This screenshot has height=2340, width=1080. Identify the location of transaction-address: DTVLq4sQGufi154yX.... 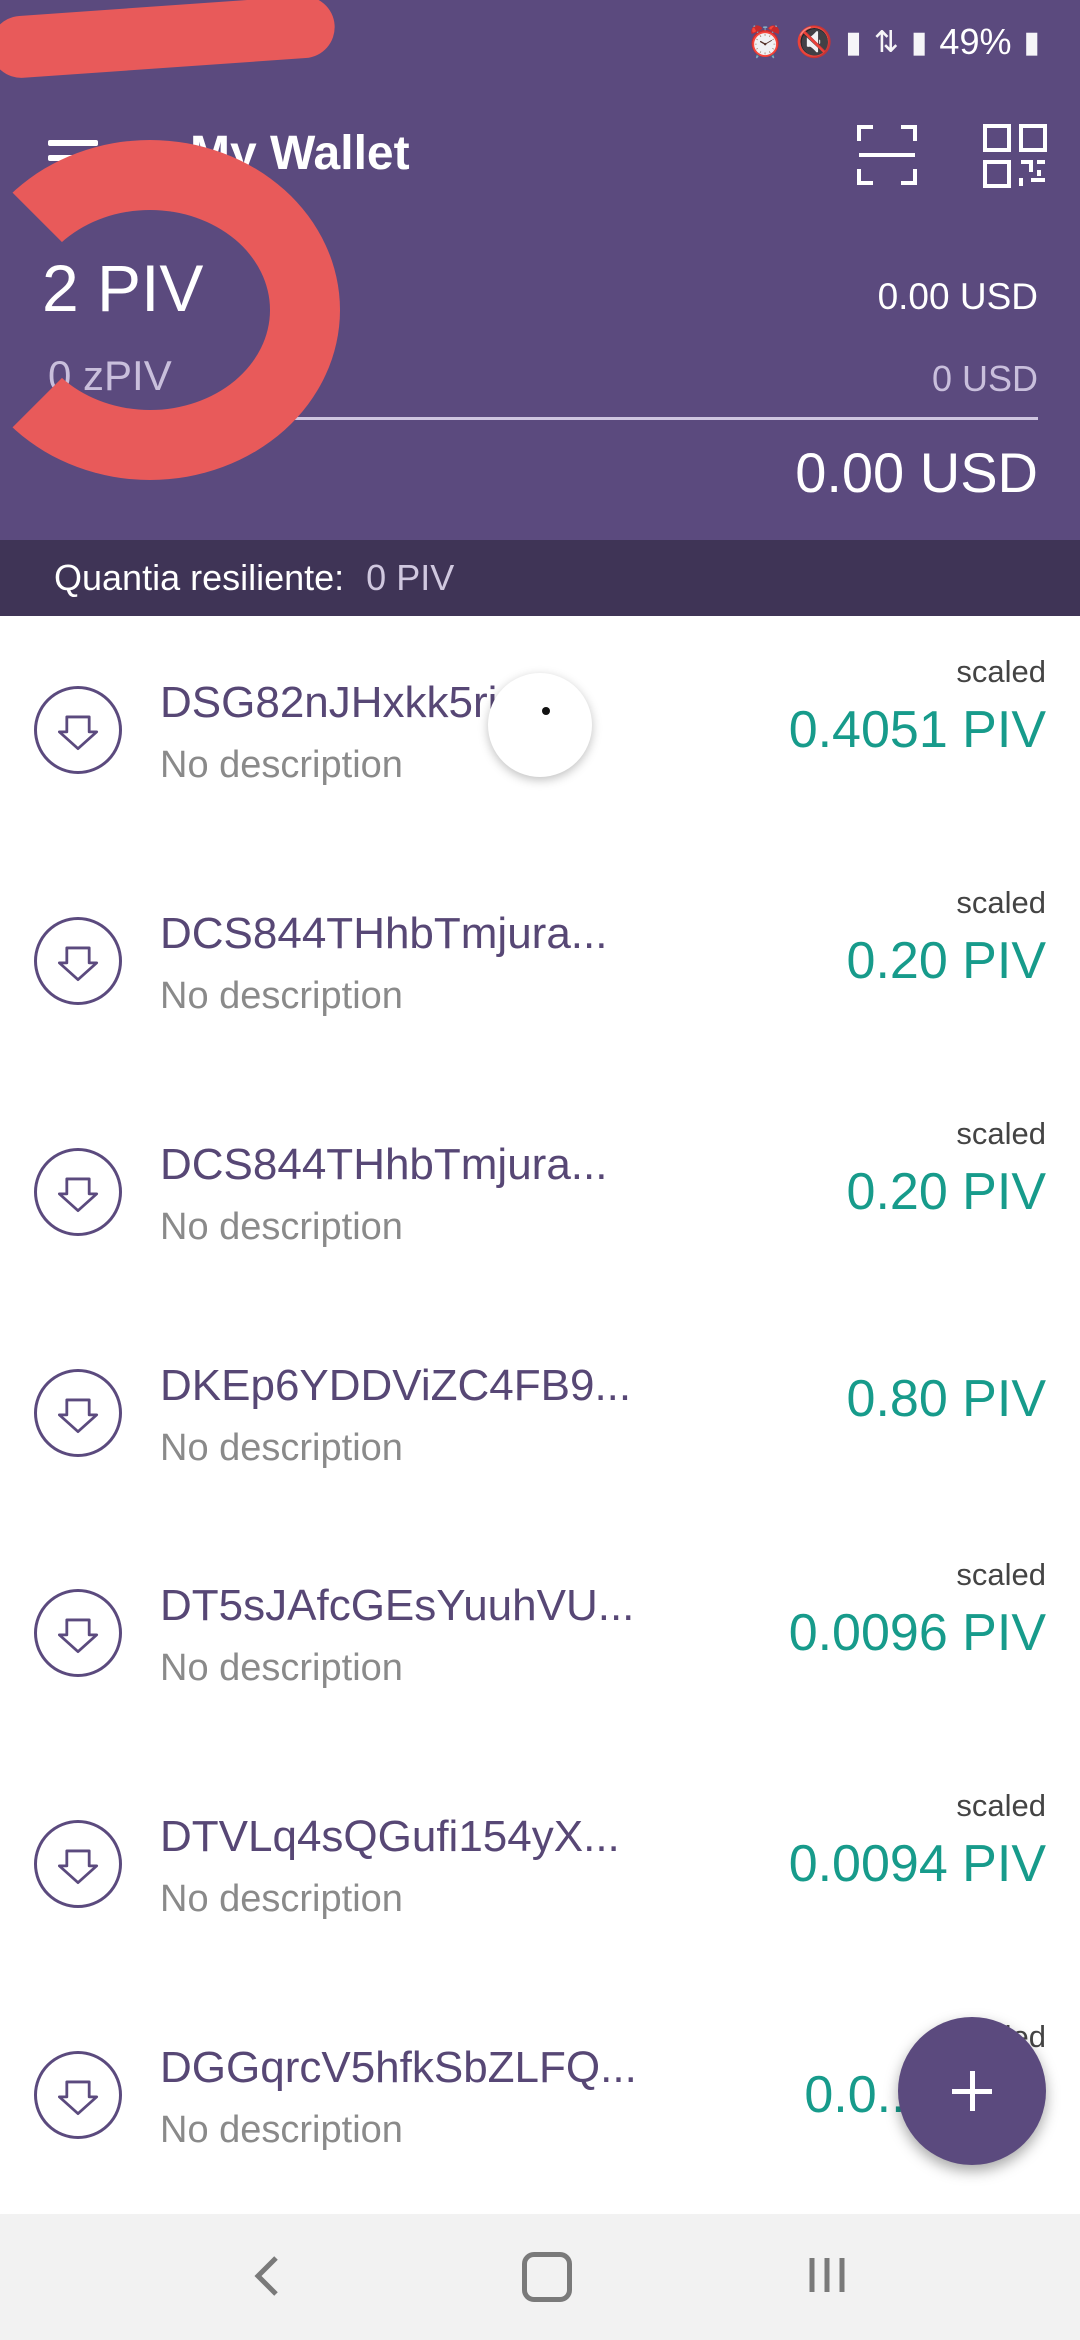
(390, 1836).